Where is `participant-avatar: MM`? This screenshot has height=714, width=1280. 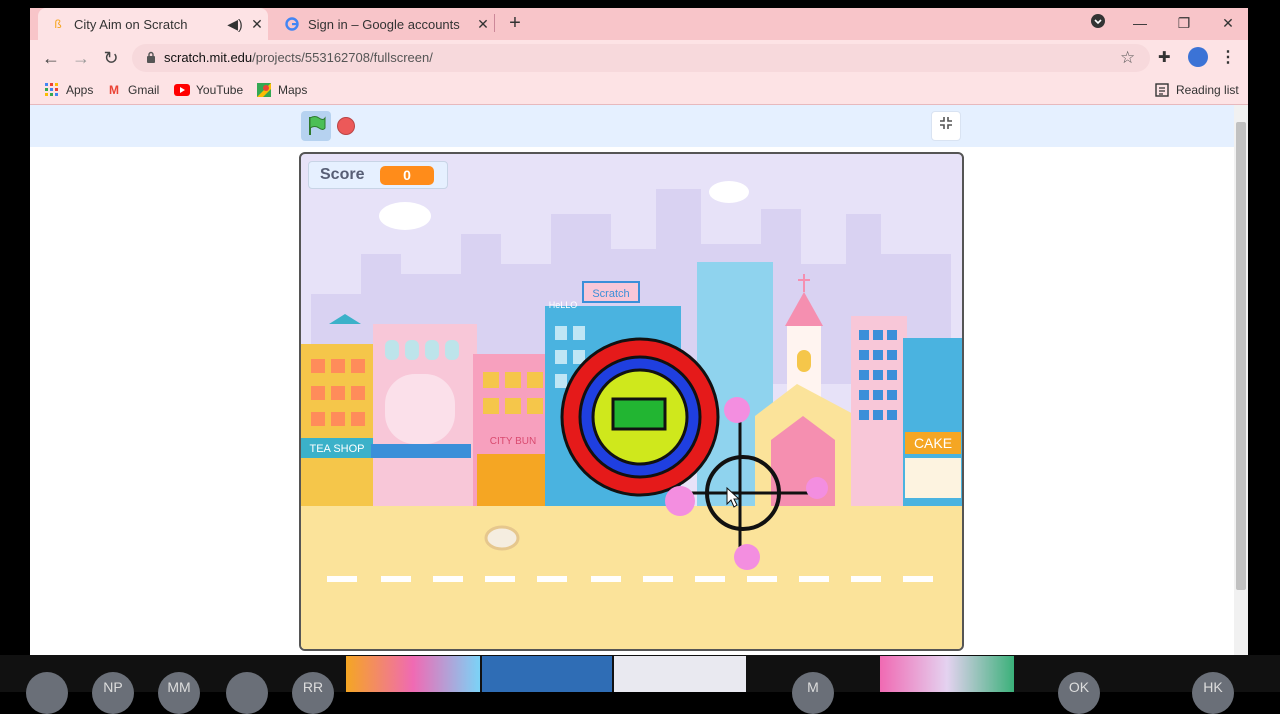
participant-avatar: MM is located at coordinates (179, 693).